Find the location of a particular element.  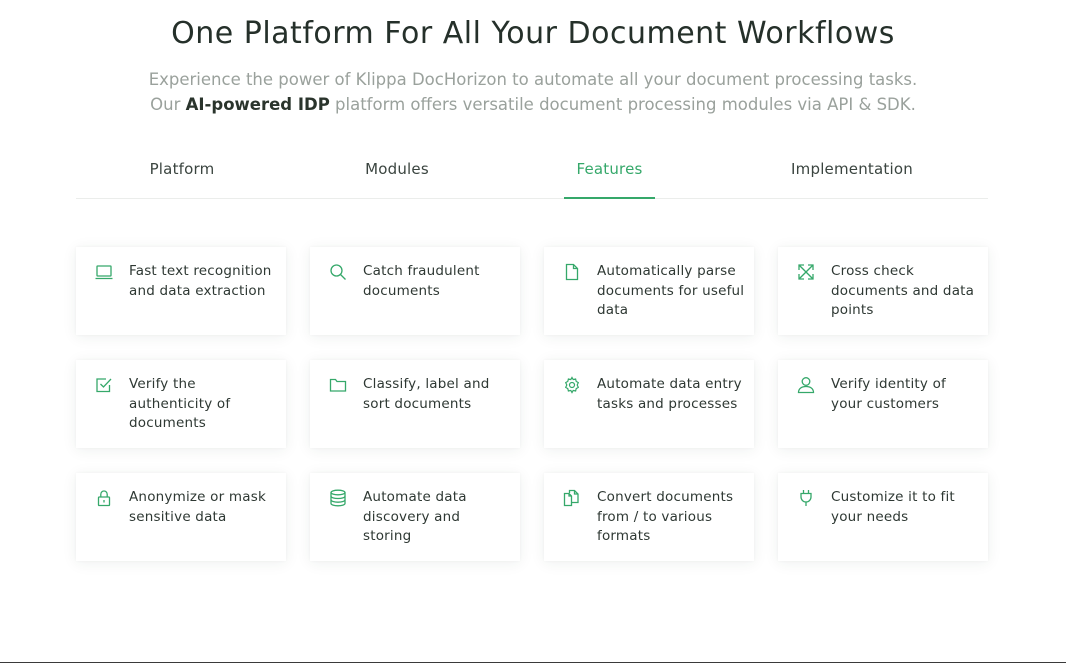

feature-card-data-entry: Automate data entry tasks and processes is located at coordinates (649, 404).